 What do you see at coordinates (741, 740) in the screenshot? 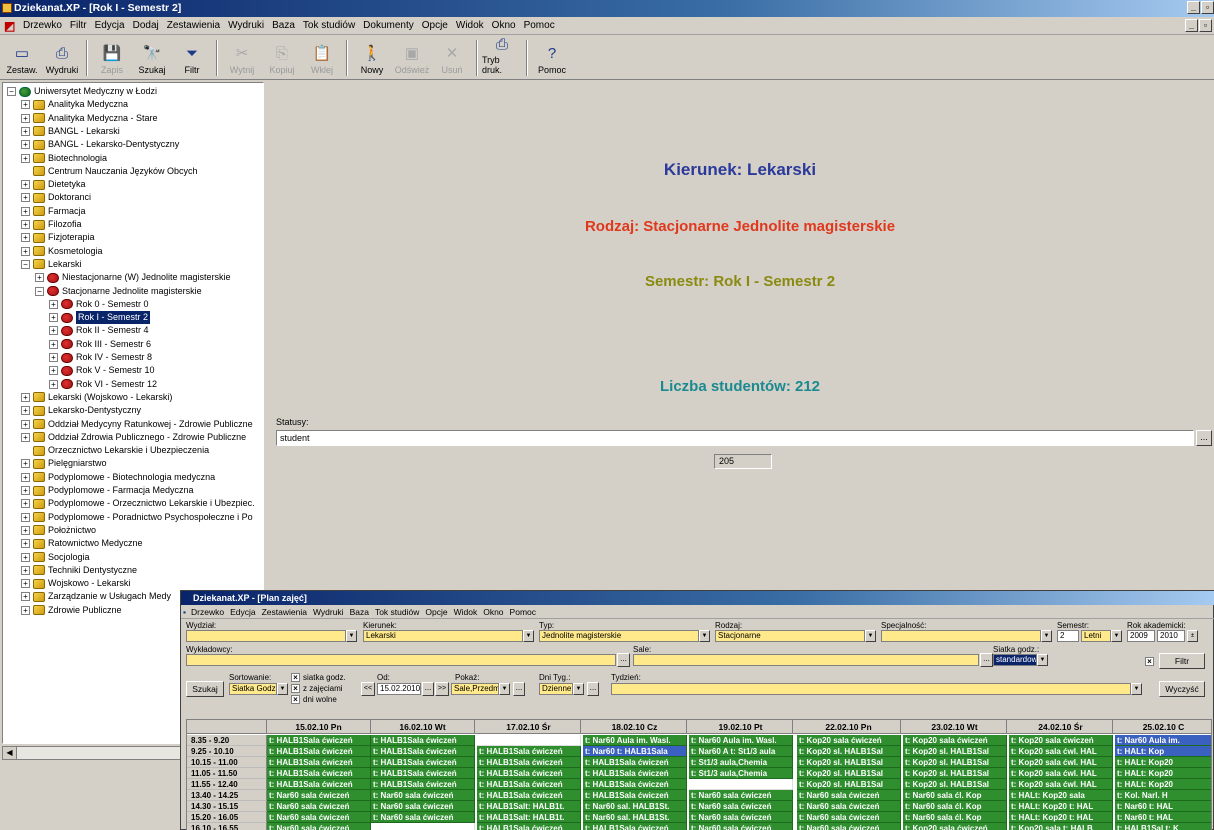
I see `schedule-cell: t: Nar60 Aula im. Wasl.` at bounding box center [741, 740].